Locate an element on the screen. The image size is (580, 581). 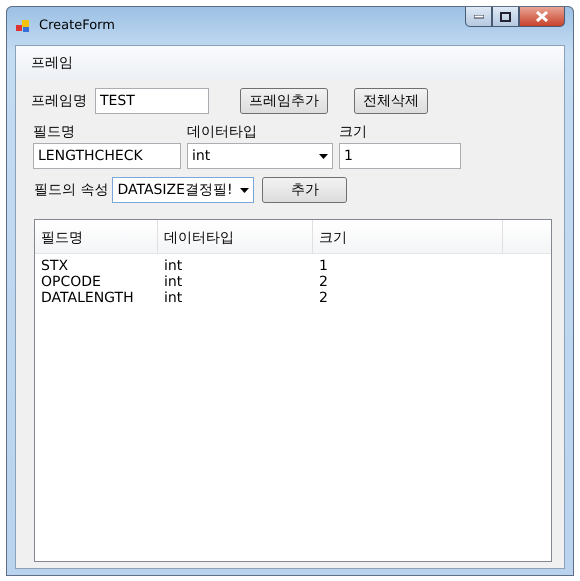
clear-all-button: 전체삭제 is located at coordinates (391, 101).